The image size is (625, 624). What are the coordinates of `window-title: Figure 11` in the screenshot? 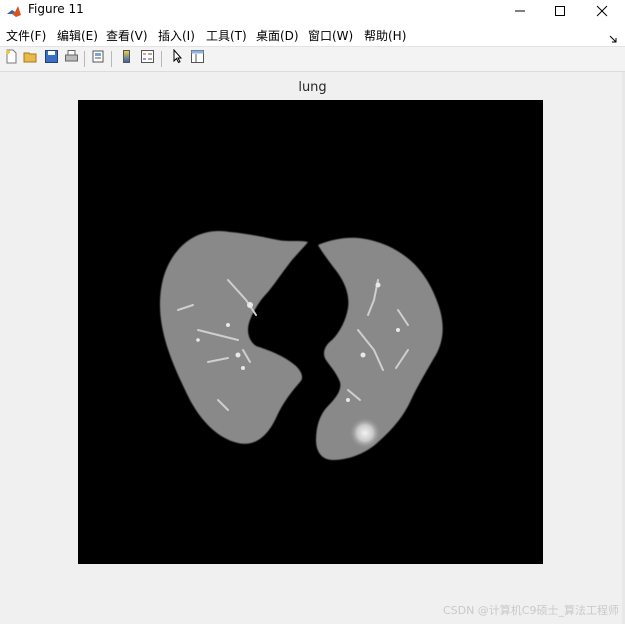 It's located at (56, 9).